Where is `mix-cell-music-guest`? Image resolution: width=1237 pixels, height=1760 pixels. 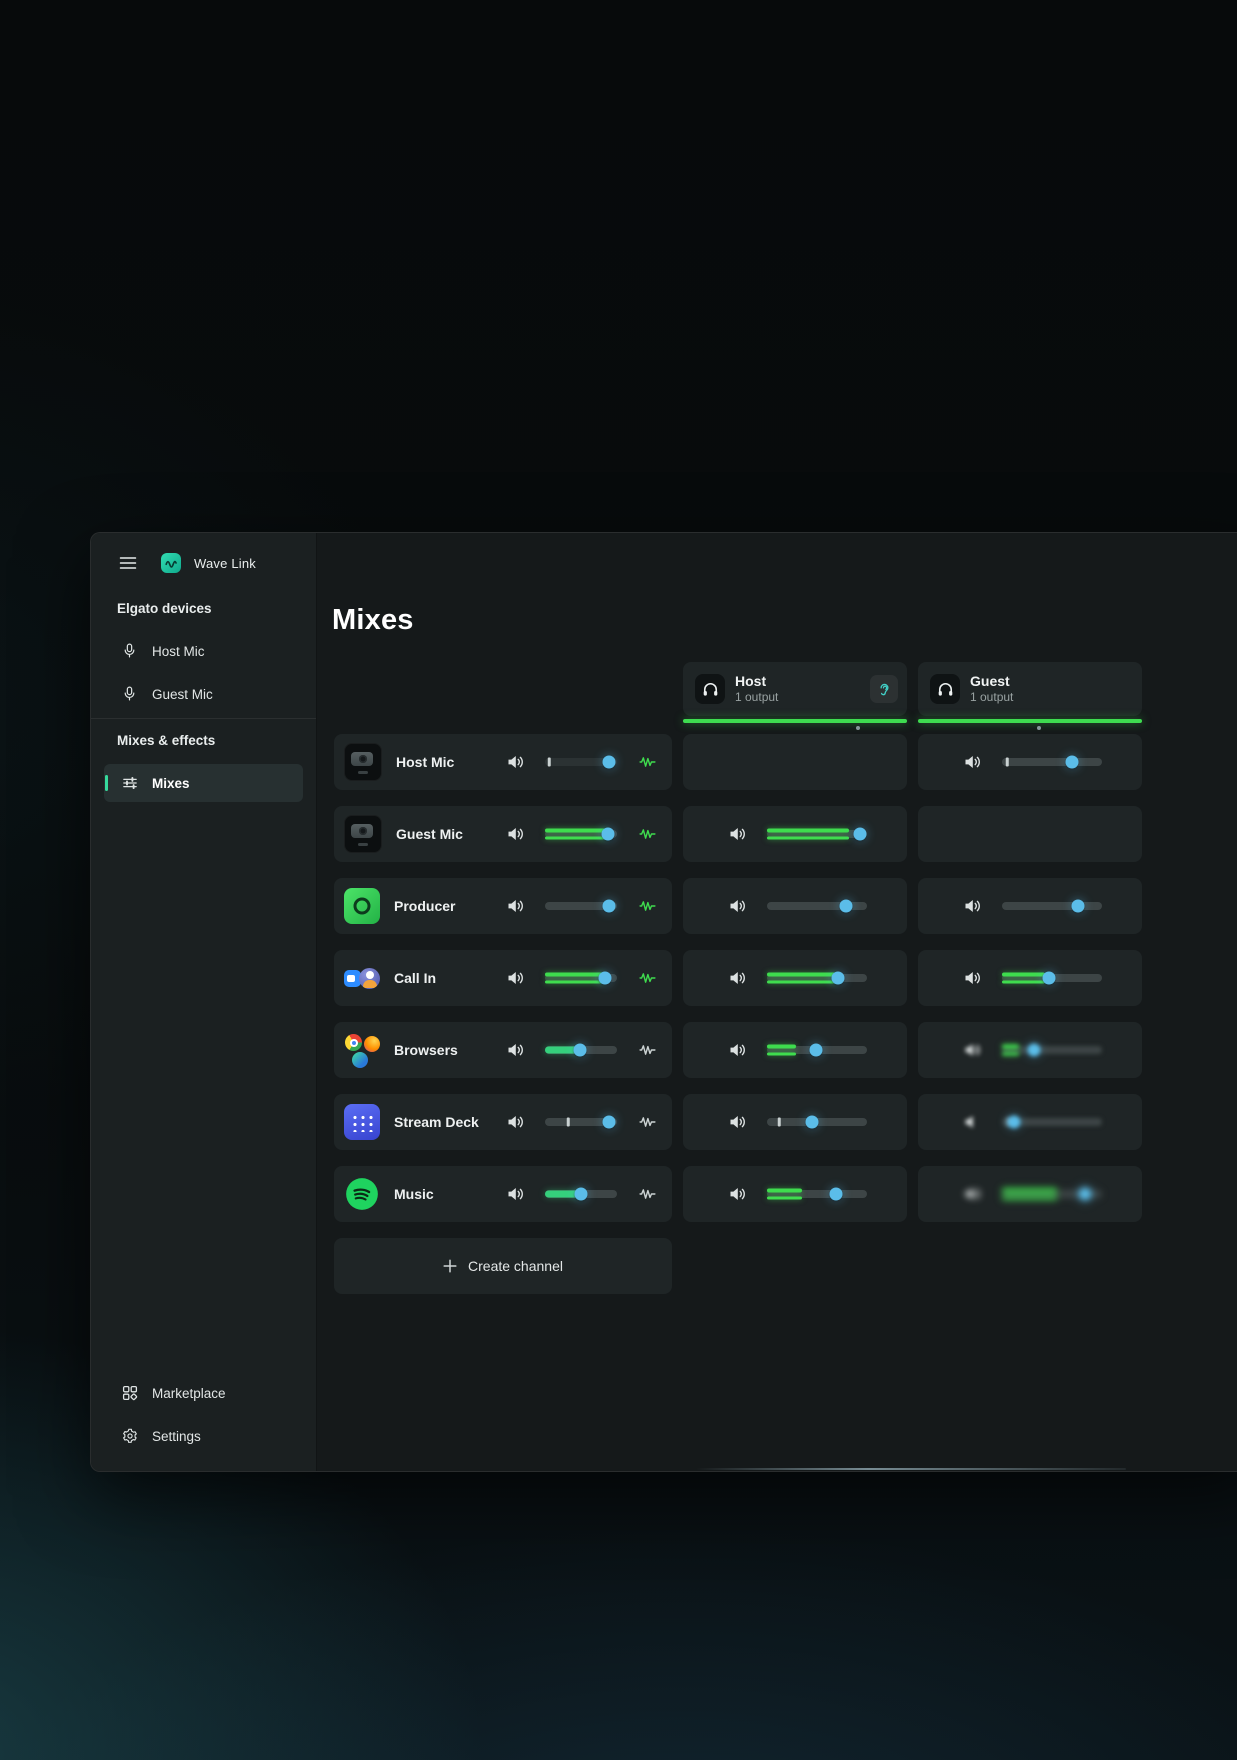
mix-cell-music-guest is located at coordinates (1030, 1194).